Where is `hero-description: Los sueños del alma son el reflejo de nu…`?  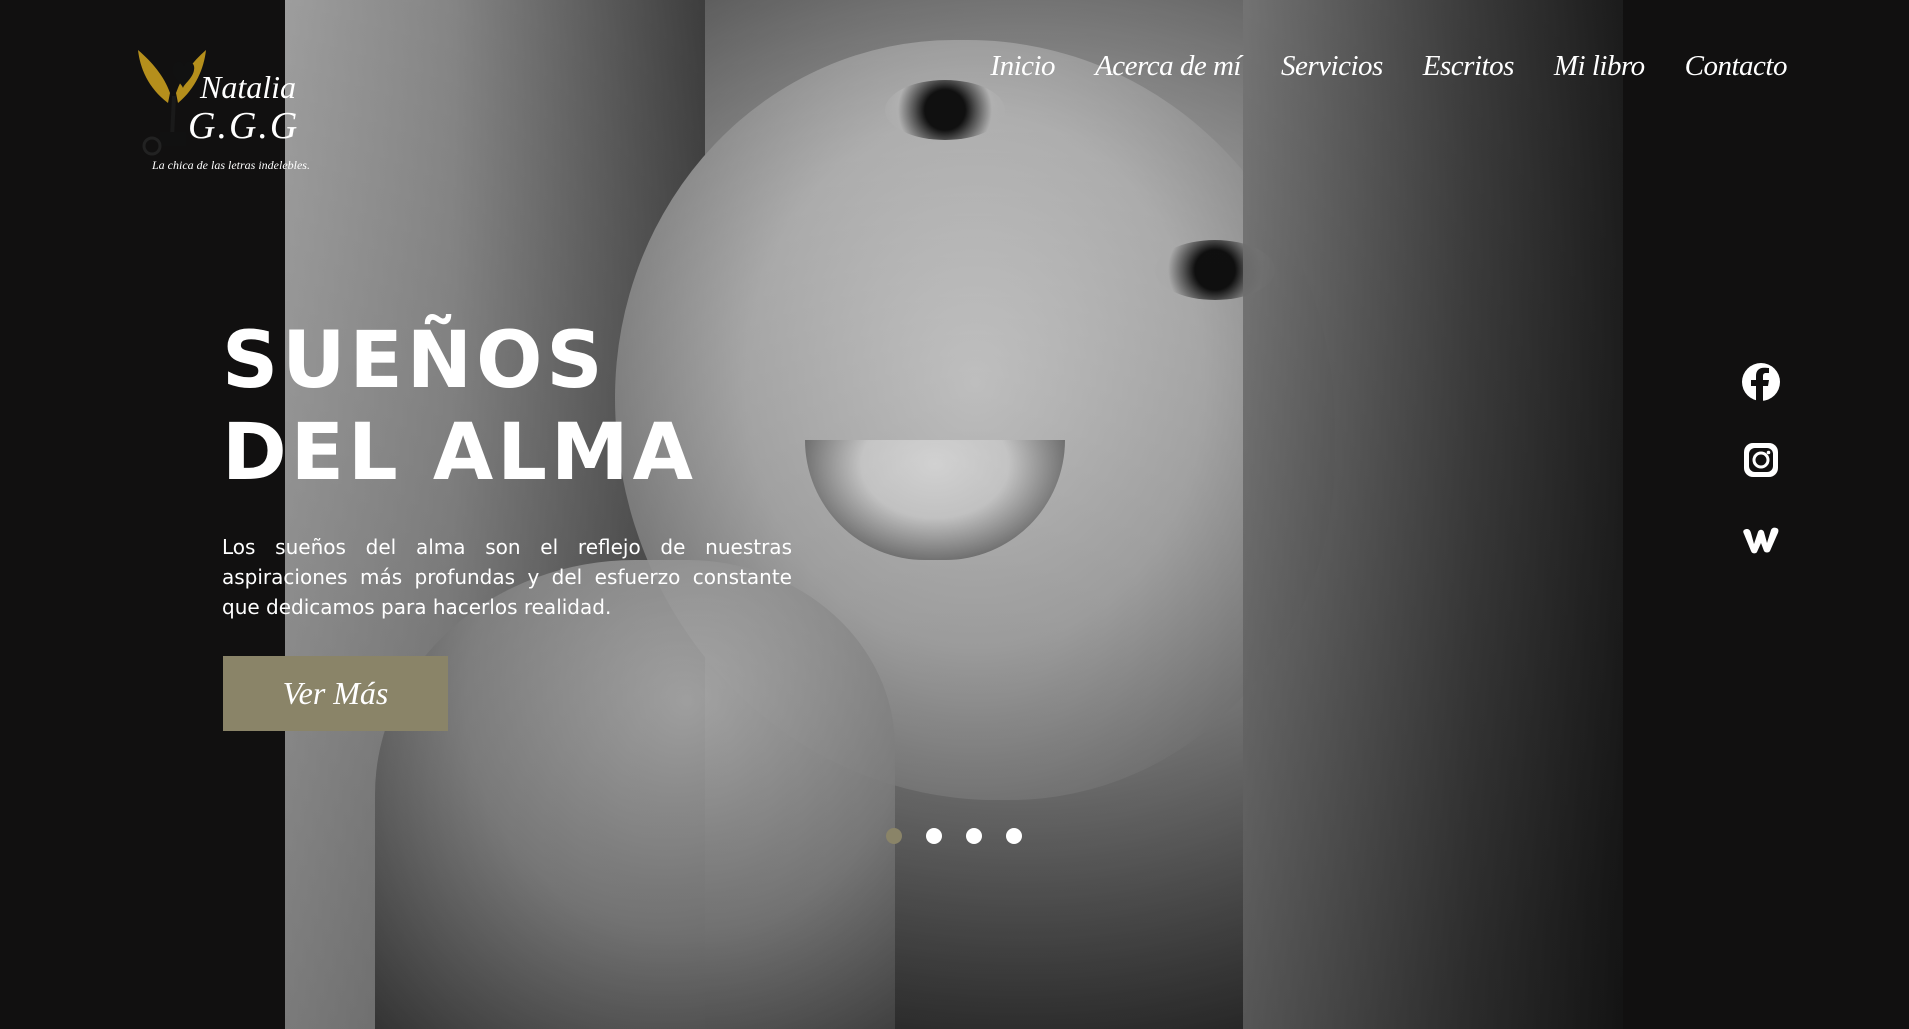 hero-description: Los sueños del alma son el reflejo de nu… is located at coordinates (507, 577).